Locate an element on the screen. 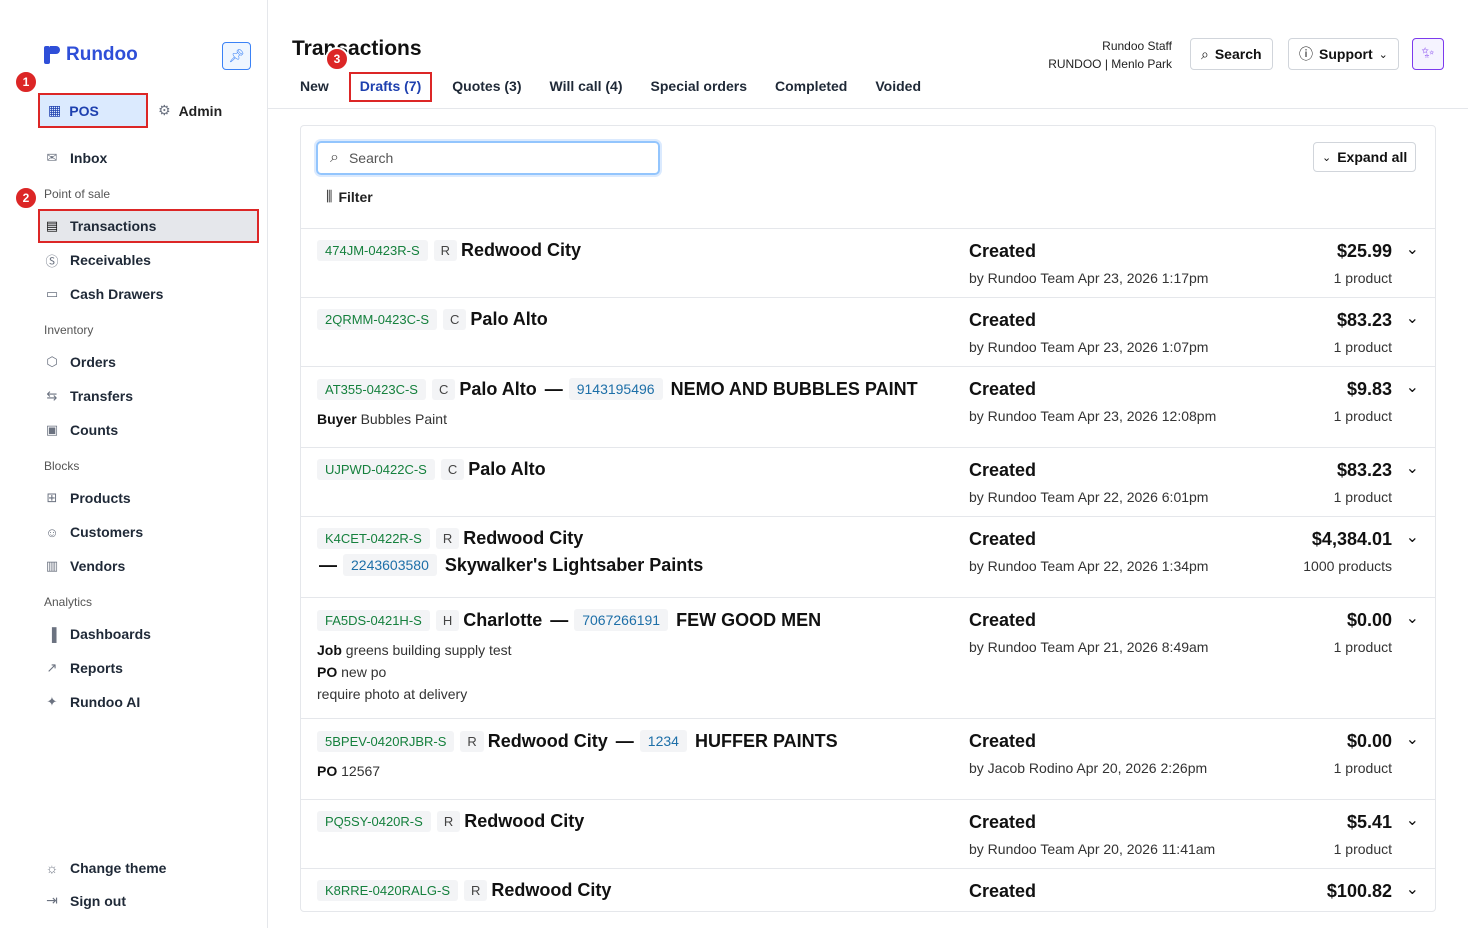 The width and height of the screenshot is (1468, 928). transaction-id: 2QRMM-0423C-S is located at coordinates (377, 319).